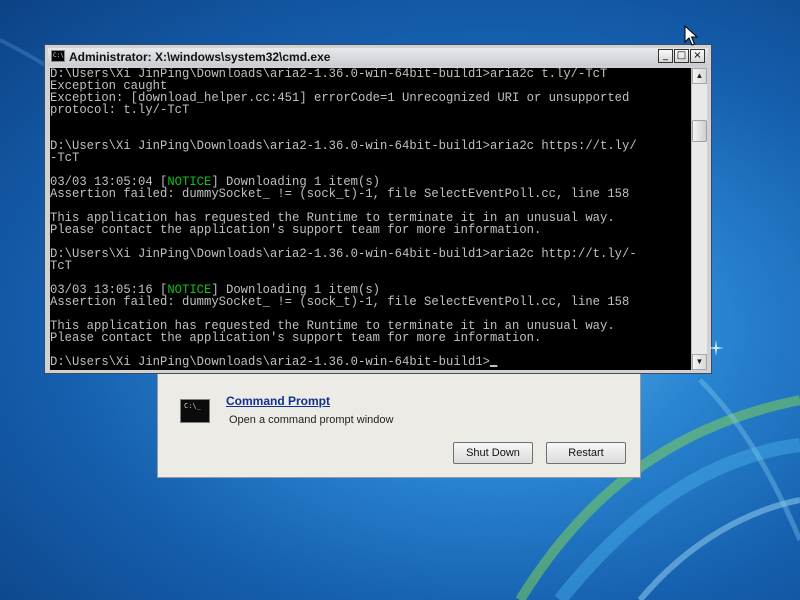 The width and height of the screenshot is (800, 600). Describe the element at coordinates (120, 109) in the screenshot. I see `console-line: protocol: t.ly/-TcT` at that location.